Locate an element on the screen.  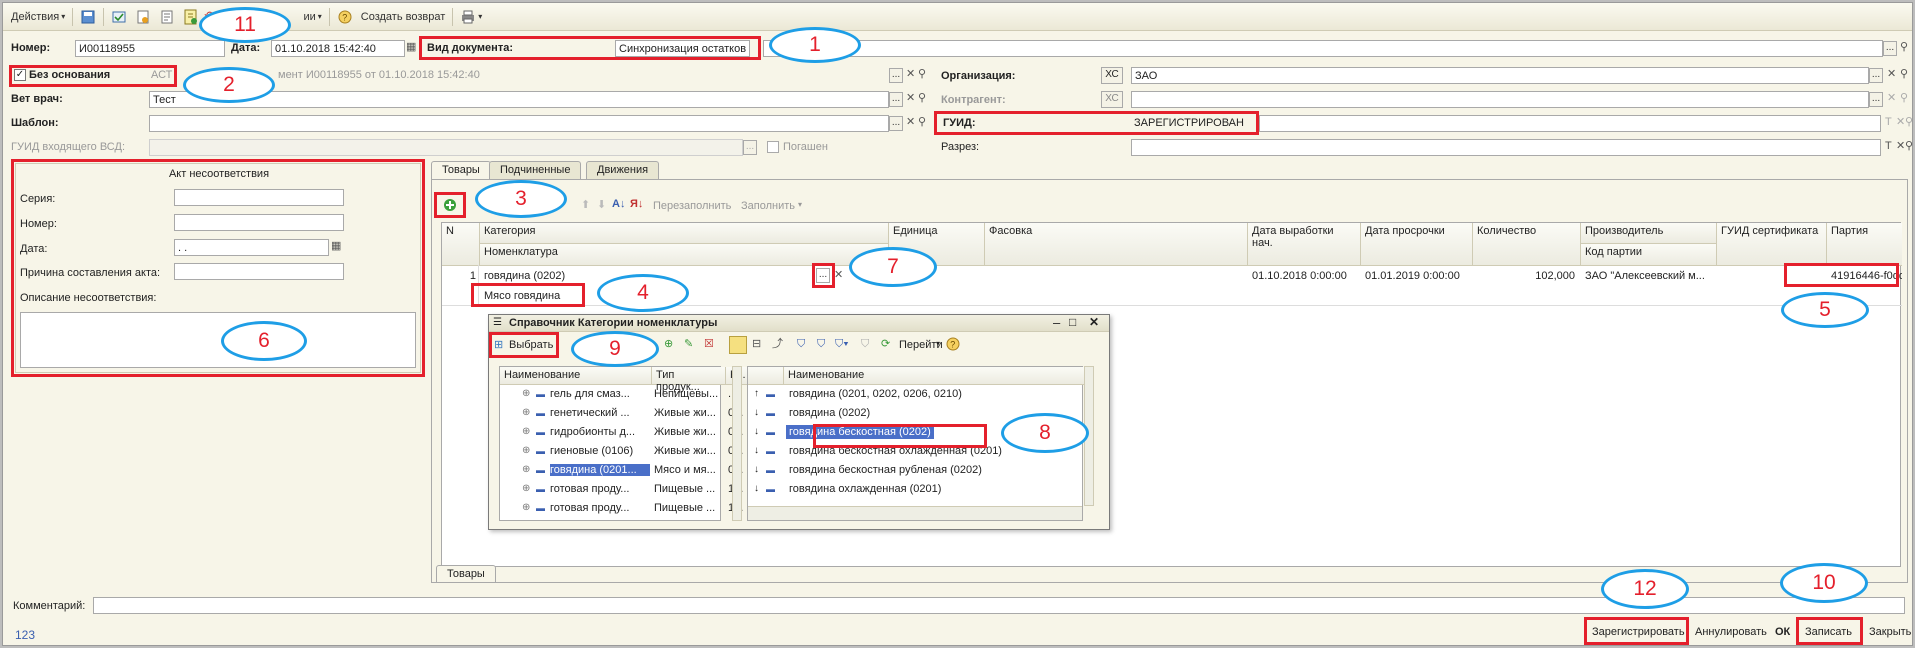
list-col-name: Наименование is located at coordinates (934, 376).